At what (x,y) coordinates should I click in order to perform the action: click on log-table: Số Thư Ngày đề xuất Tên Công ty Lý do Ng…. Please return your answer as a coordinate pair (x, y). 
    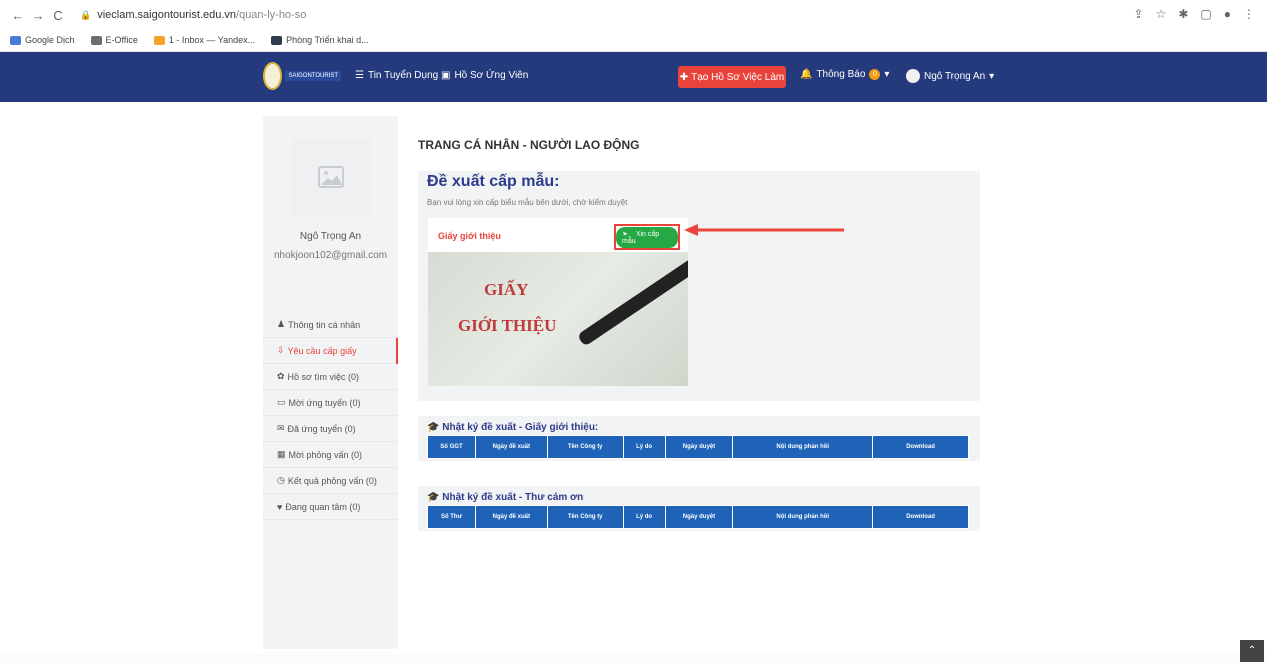
    Looking at the image, I should click on (698, 517).